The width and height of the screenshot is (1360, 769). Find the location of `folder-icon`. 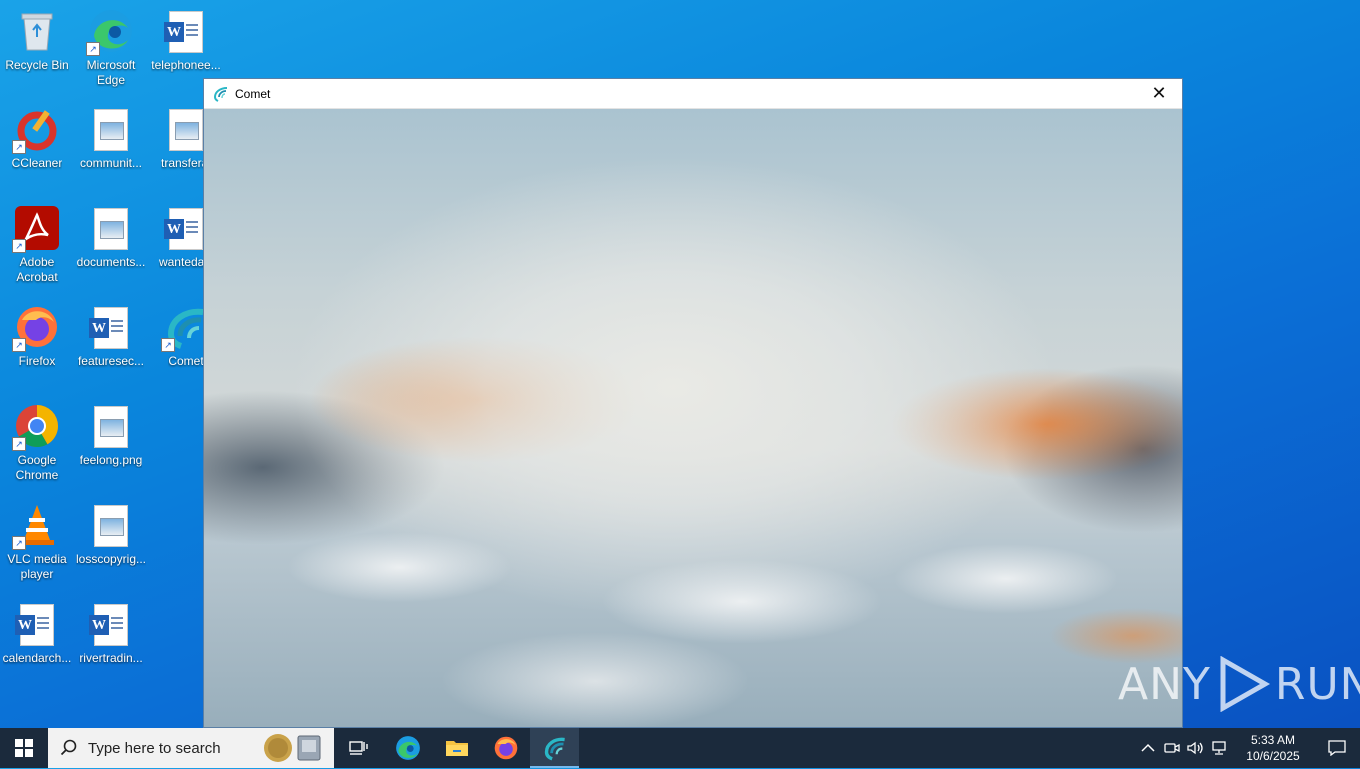

folder-icon is located at coordinates (456, 748).